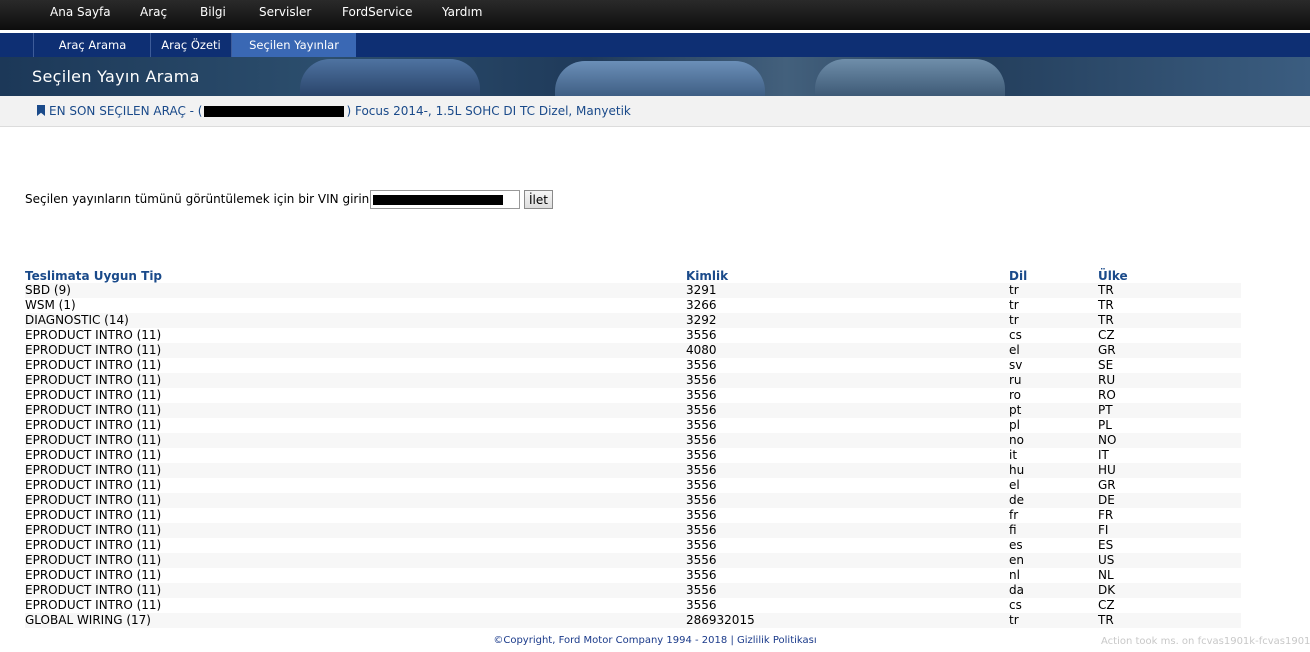 The width and height of the screenshot is (1310, 652). What do you see at coordinates (1169, 530) in the screenshot?
I see `cell-country: FI` at bounding box center [1169, 530].